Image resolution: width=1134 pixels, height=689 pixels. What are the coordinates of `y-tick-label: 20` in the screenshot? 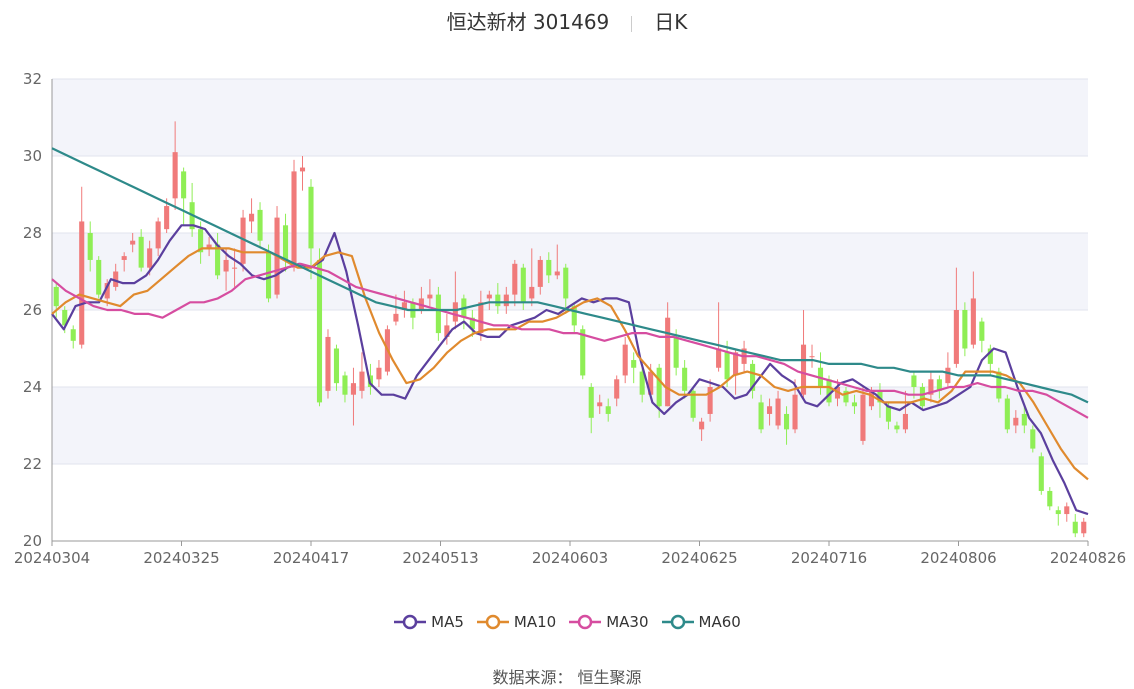 It's located at (32, 541).